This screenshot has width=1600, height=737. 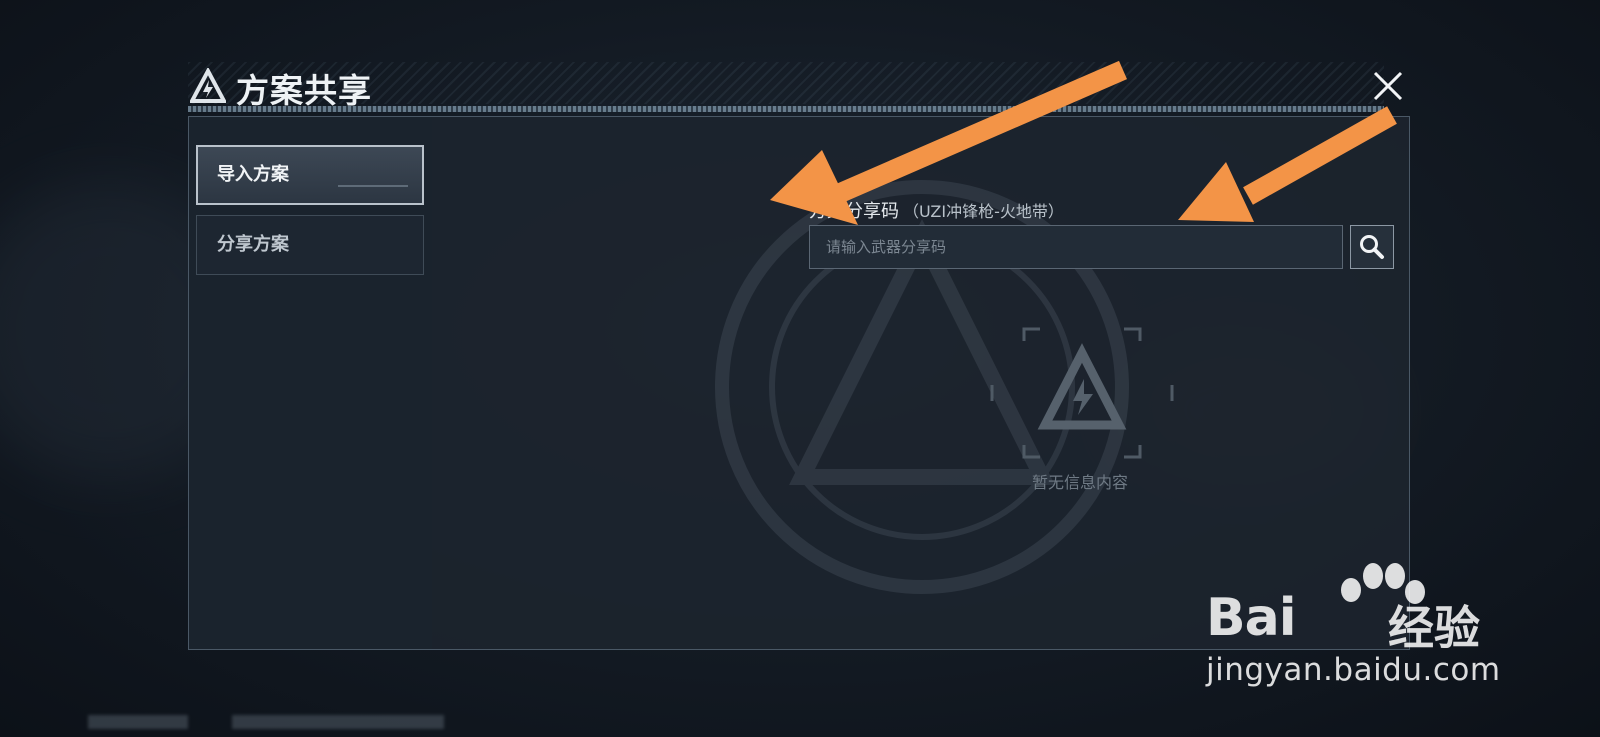 What do you see at coordinates (786, 109) in the screenshot?
I see `header-stripe` at bounding box center [786, 109].